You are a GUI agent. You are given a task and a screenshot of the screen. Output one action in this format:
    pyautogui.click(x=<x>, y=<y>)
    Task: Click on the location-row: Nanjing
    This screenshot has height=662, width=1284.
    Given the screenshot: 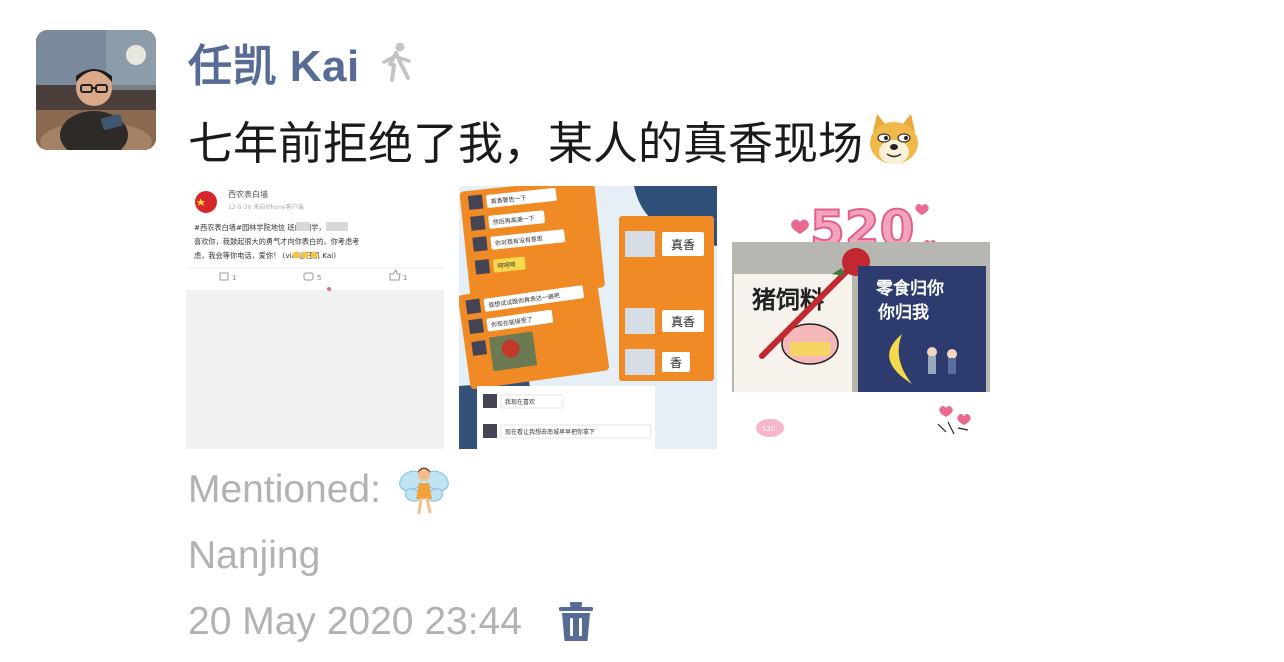 What is the action you would take?
    pyautogui.click(x=254, y=556)
    